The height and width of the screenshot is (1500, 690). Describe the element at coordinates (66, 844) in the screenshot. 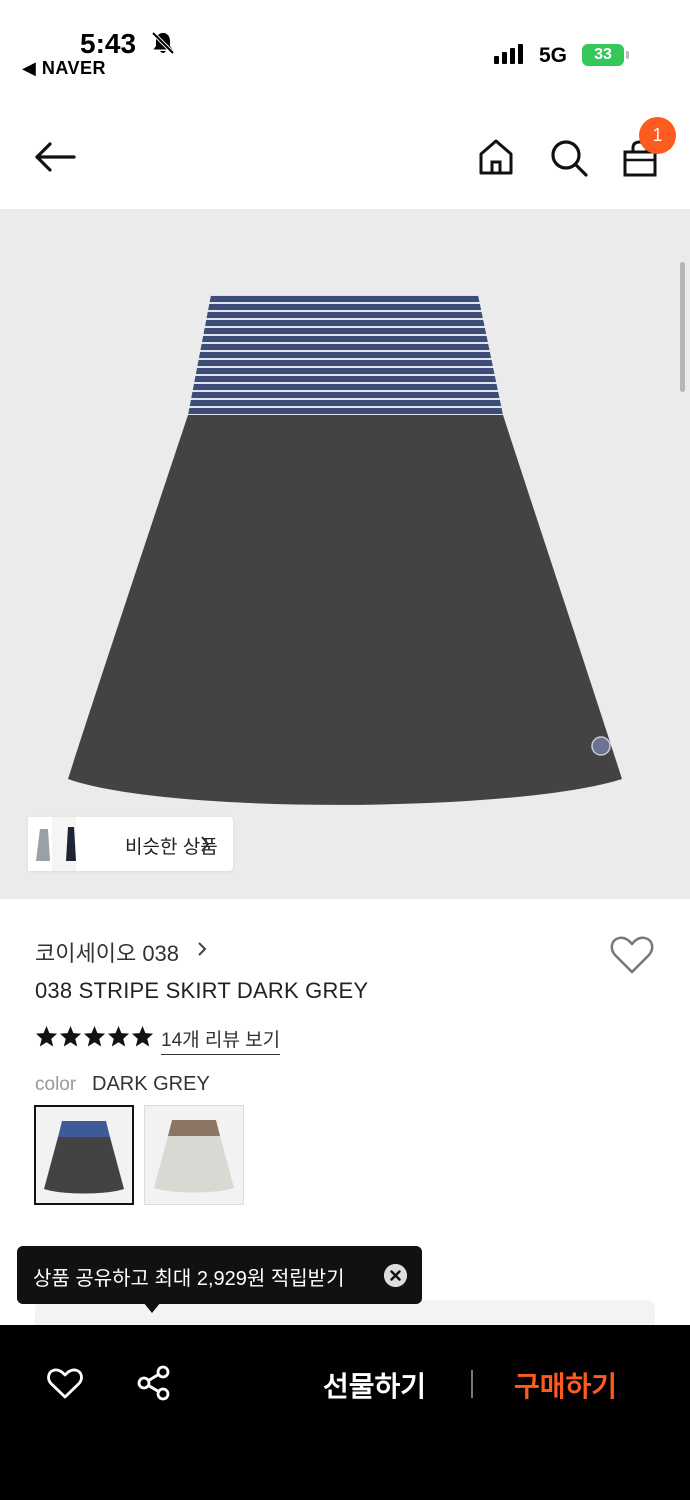

I see `similar-thumbnails` at that location.